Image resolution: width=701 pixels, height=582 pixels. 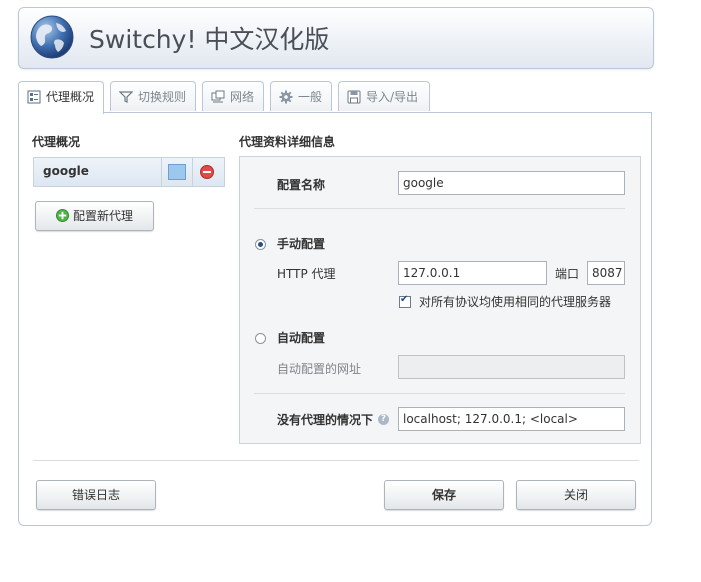 What do you see at coordinates (287, 142) in the screenshot?
I see `proxy-detail-title: 代理资料详细信息` at bounding box center [287, 142].